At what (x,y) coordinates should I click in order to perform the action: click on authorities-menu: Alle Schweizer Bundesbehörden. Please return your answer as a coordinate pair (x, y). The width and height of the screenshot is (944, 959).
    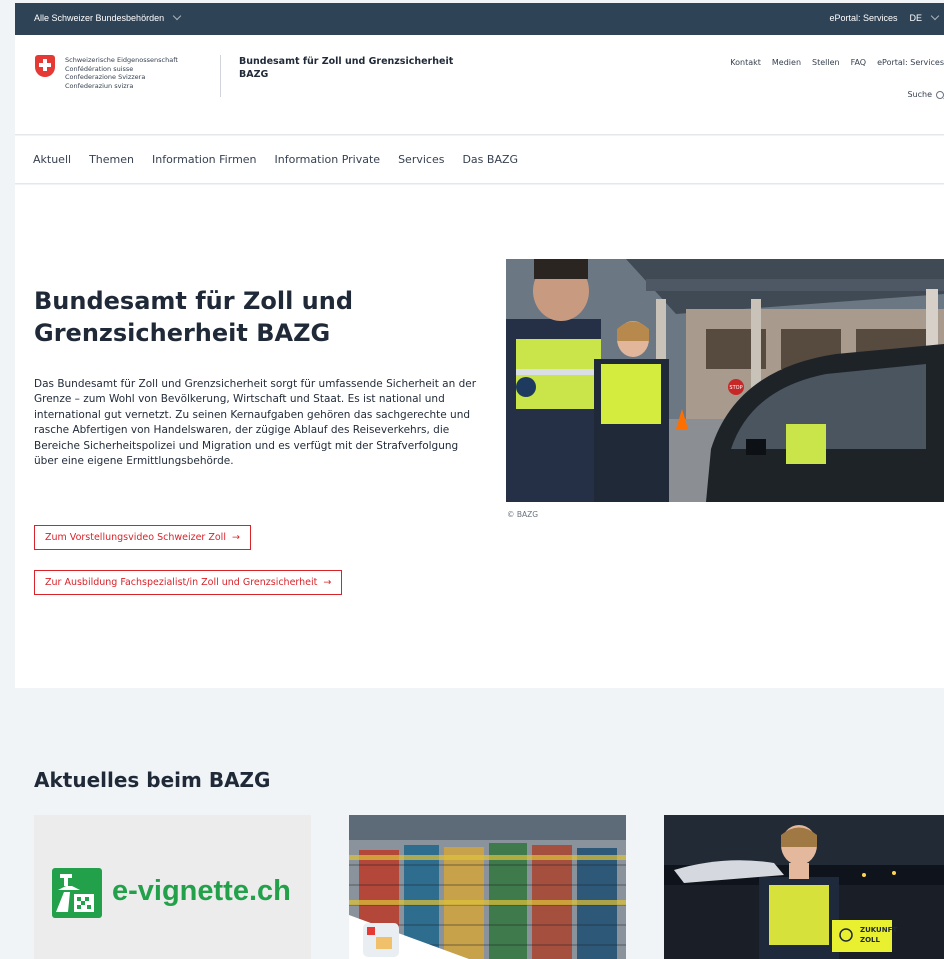
    Looking at the image, I should click on (108, 17).